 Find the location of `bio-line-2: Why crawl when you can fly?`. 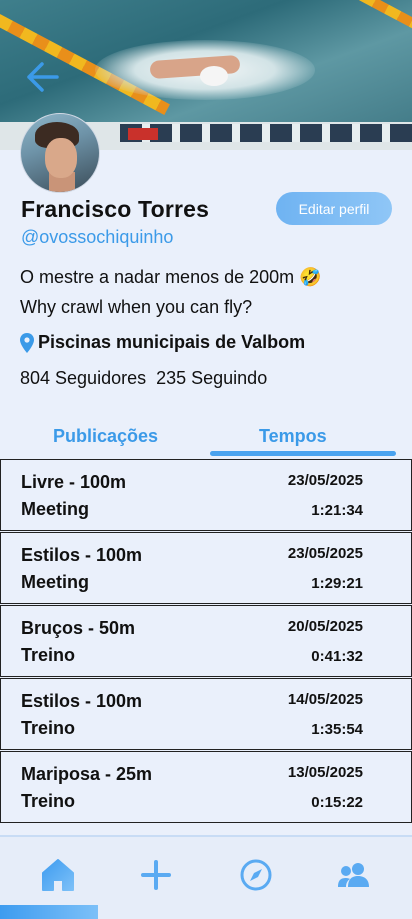

bio-line-2: Why crawl when you can fly? is located at coordinates (136, 307).